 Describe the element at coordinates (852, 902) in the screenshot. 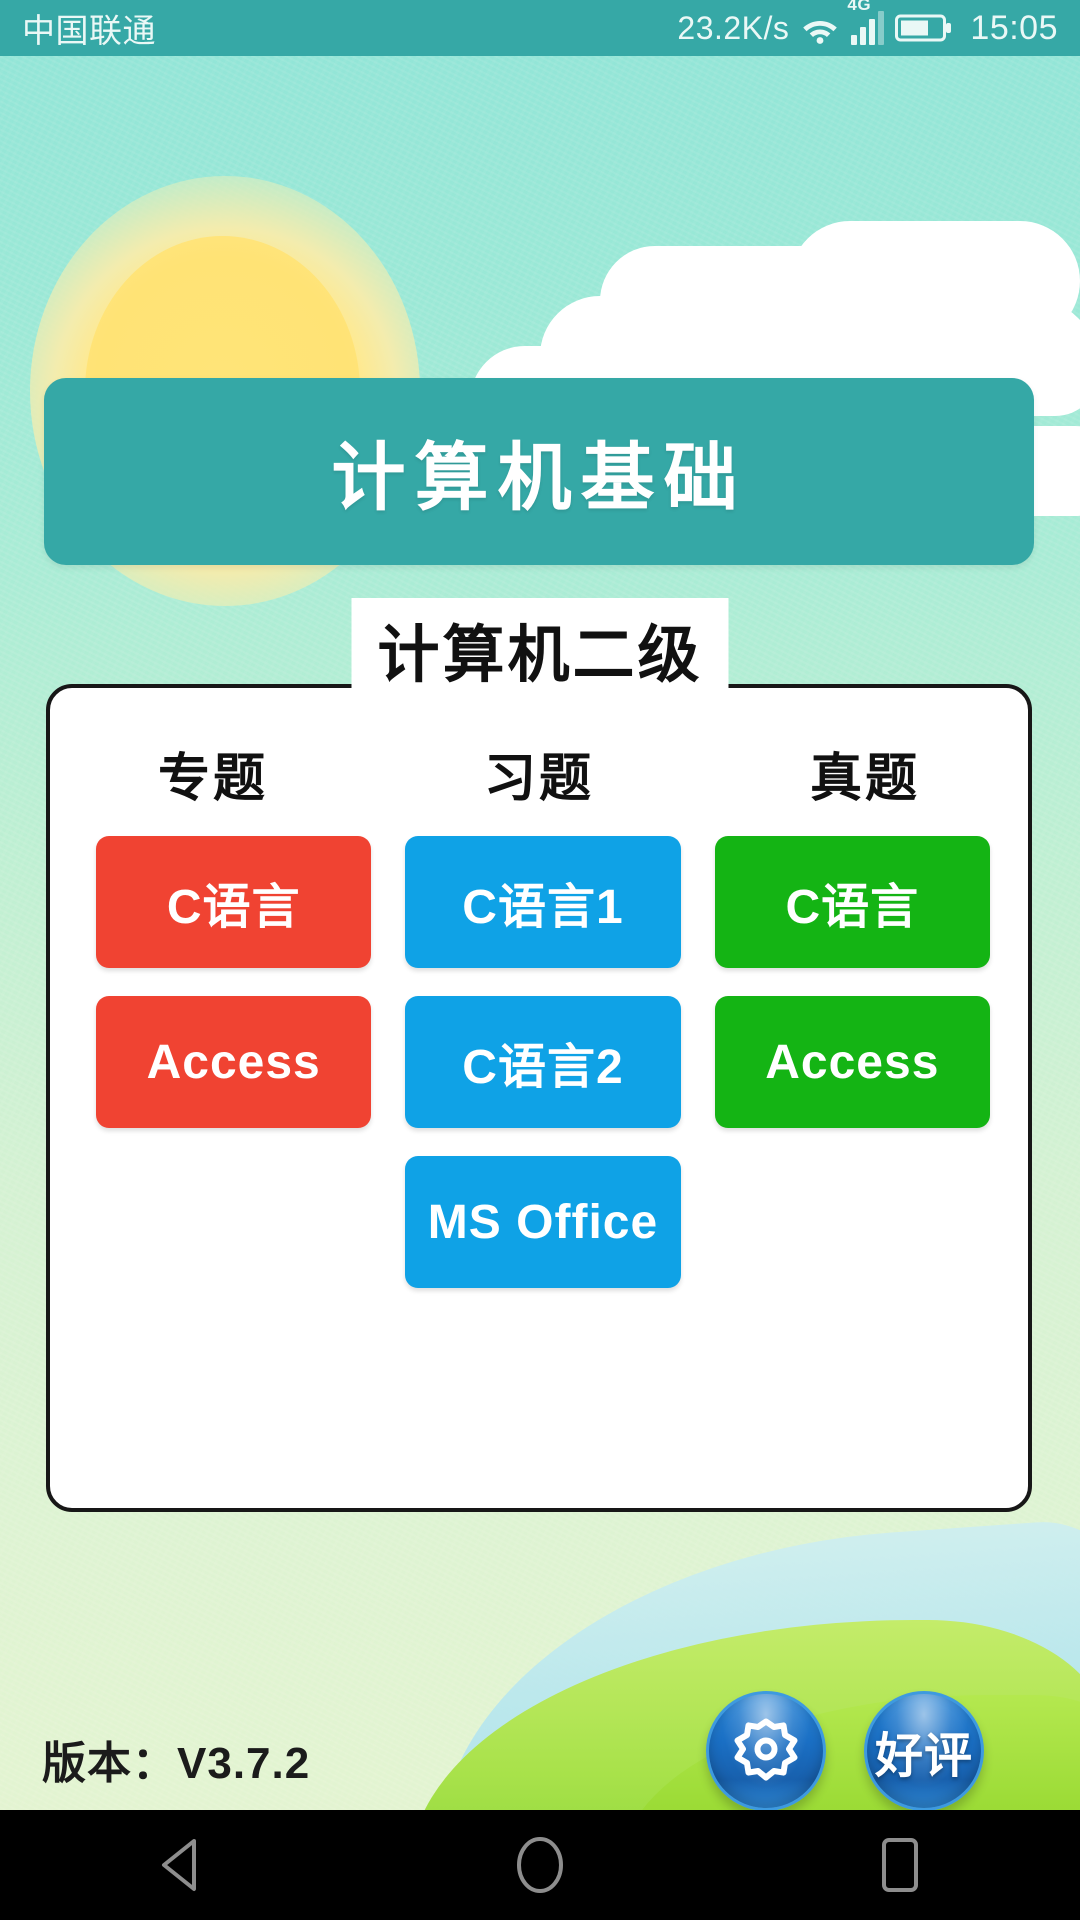

I see `tile-zhenti-c-language: C语言` at that location.